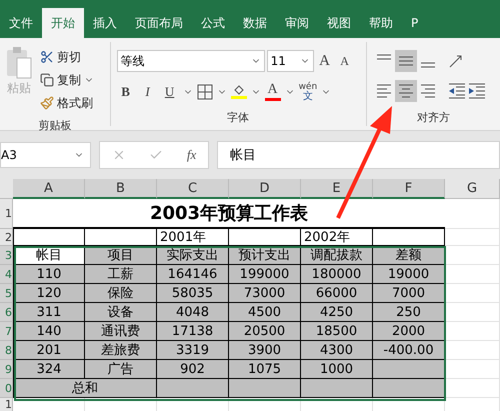 The image size is (500, 411). What do you see at coordinates (272, 99) in the screenshot?
I see `font-color-swatch` at bounding box center [272, 99].